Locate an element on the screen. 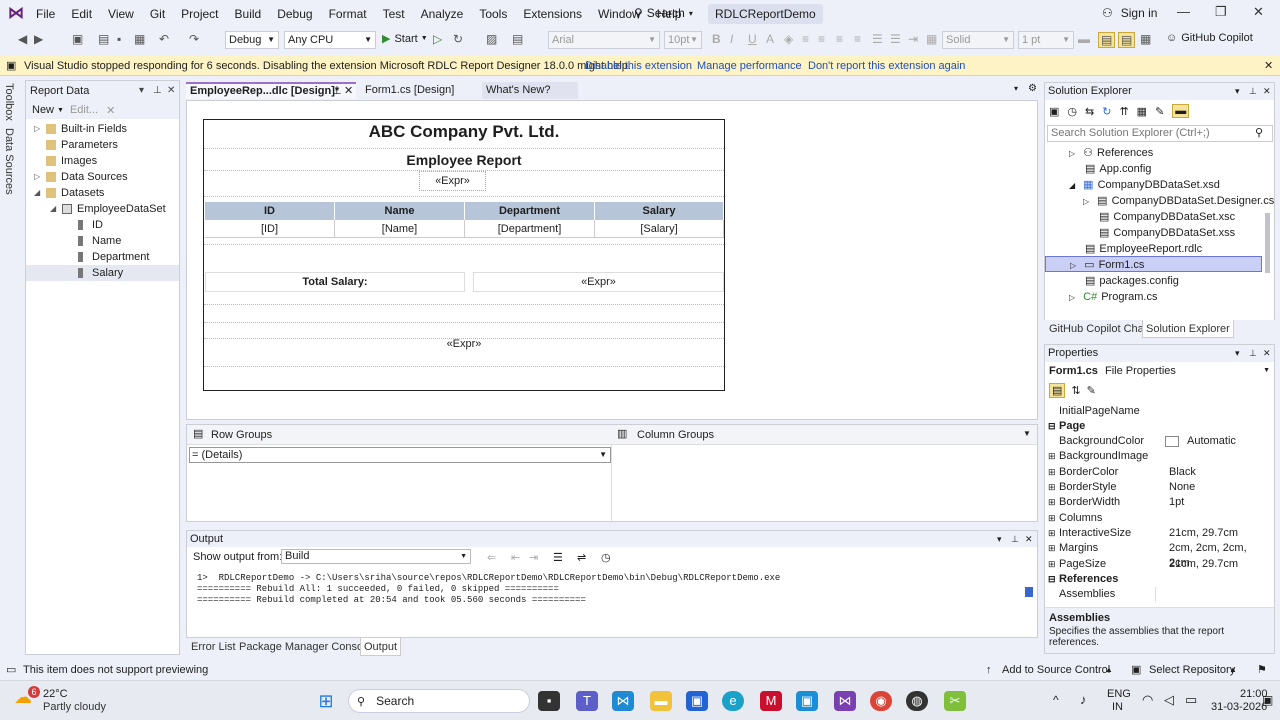 The height and width of the screenshot is (720, 1280). indent-icon: ⇥ is located at coordinates (913, 39).